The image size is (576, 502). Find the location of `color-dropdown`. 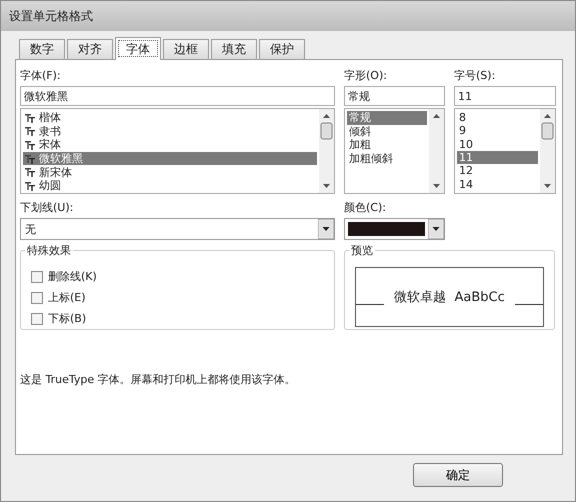

color-dropdown is located at coordinates (394, 229).